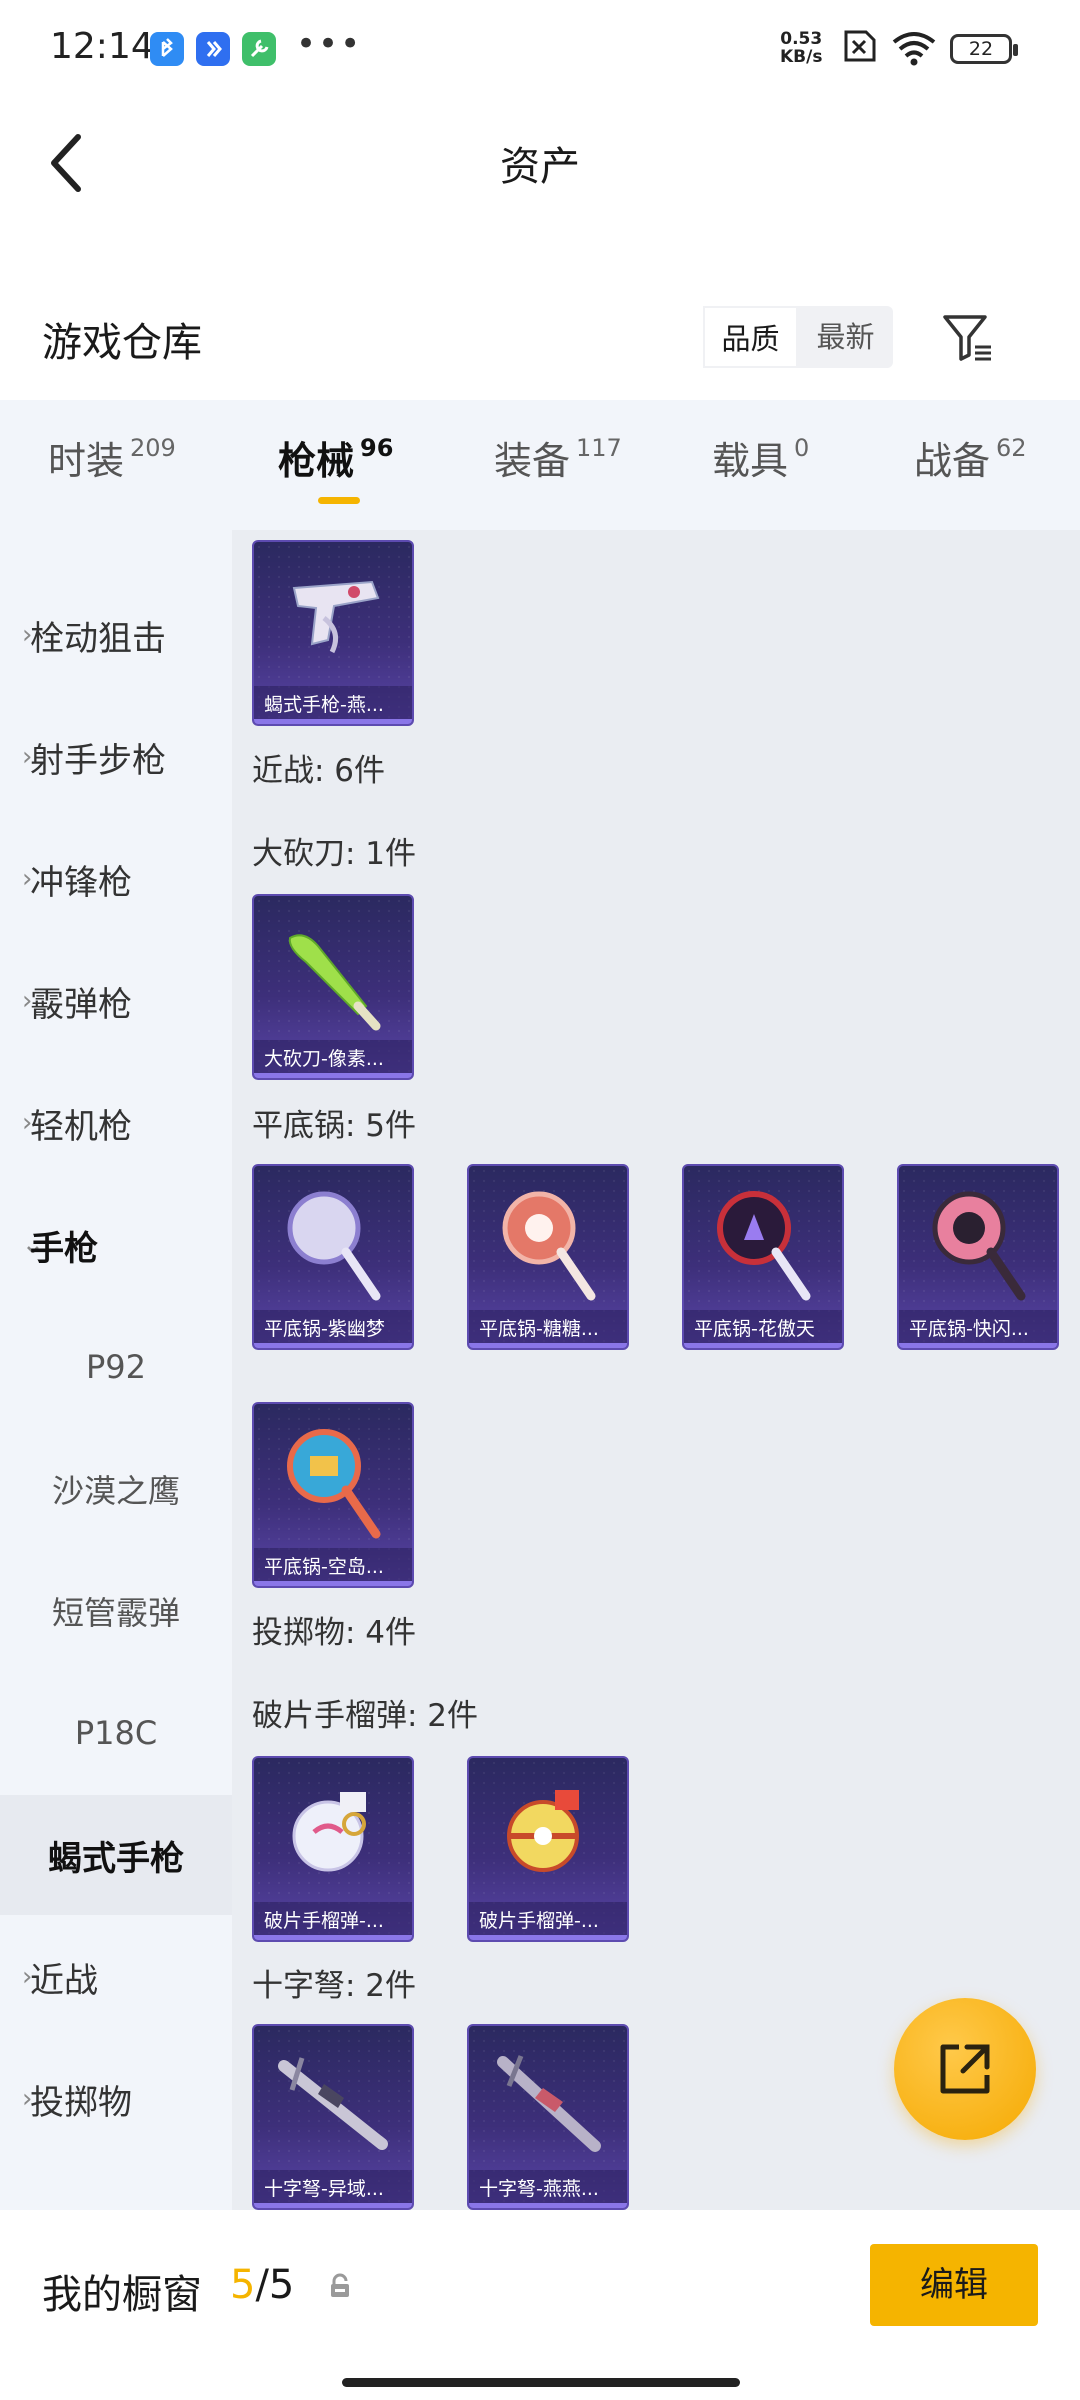 The width and height of the screenshot is (1080, 2400). I want to click on tab-equipment: 装备 117, so click(558, 465).